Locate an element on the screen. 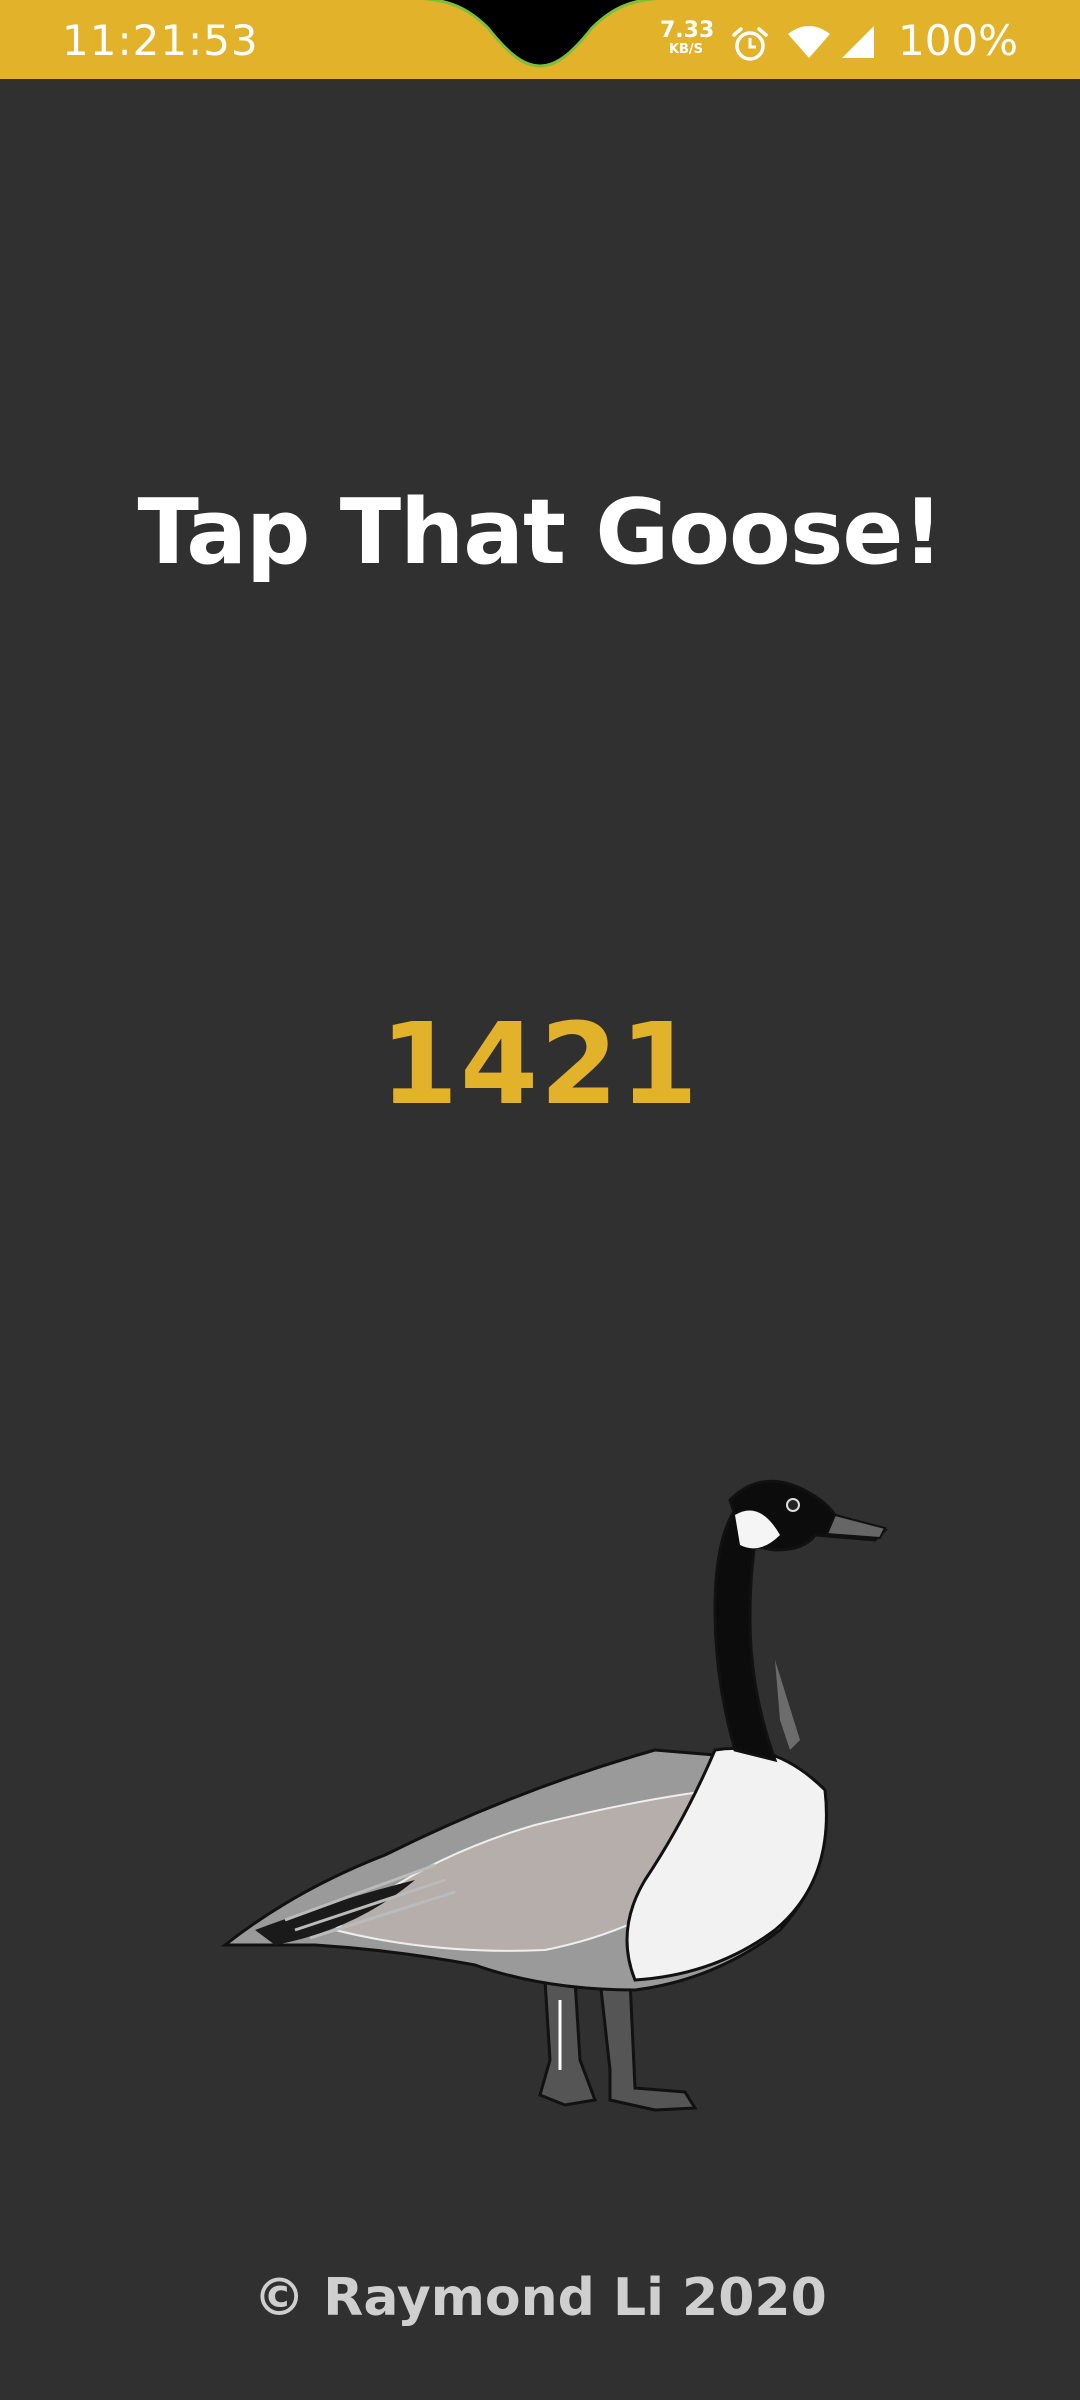  signal-icon is located at coordinates (858, 42).